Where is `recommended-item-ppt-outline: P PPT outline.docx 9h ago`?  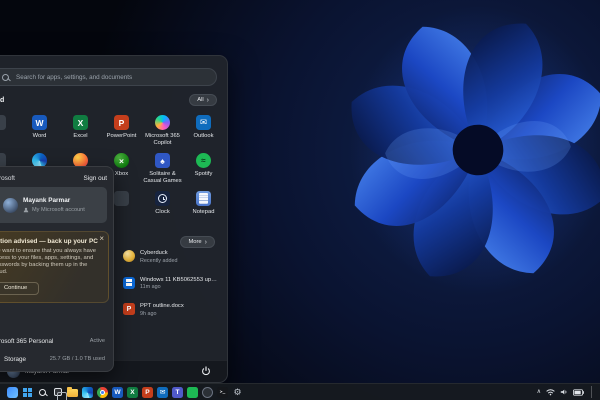
recommended-item-ppt-outline: P PPT outline.docx 9h ago is located at coordinates (171, 310).